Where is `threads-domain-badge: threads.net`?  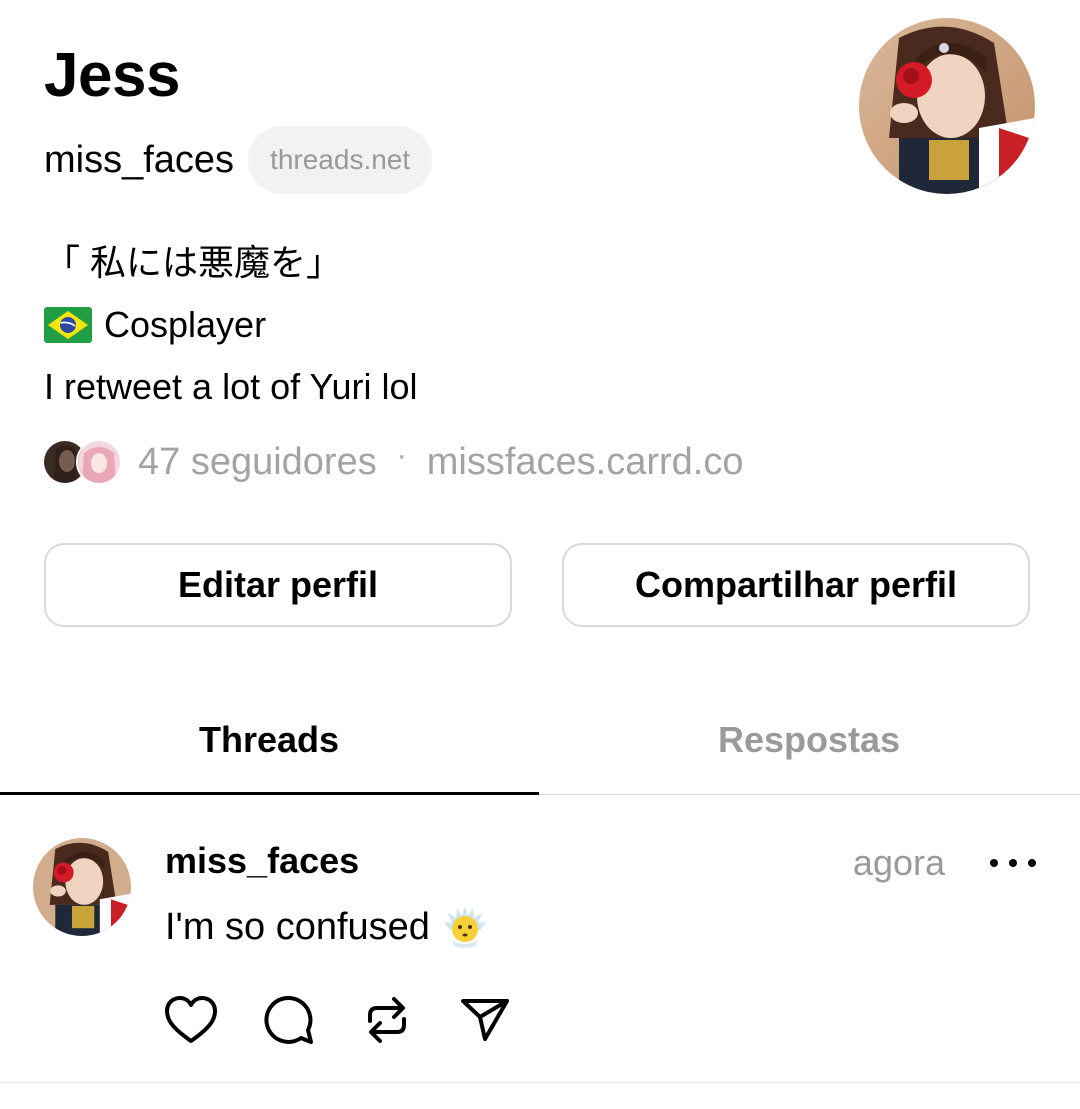 threads-domain-badge: threads.net is located at coordinates (340, 160).